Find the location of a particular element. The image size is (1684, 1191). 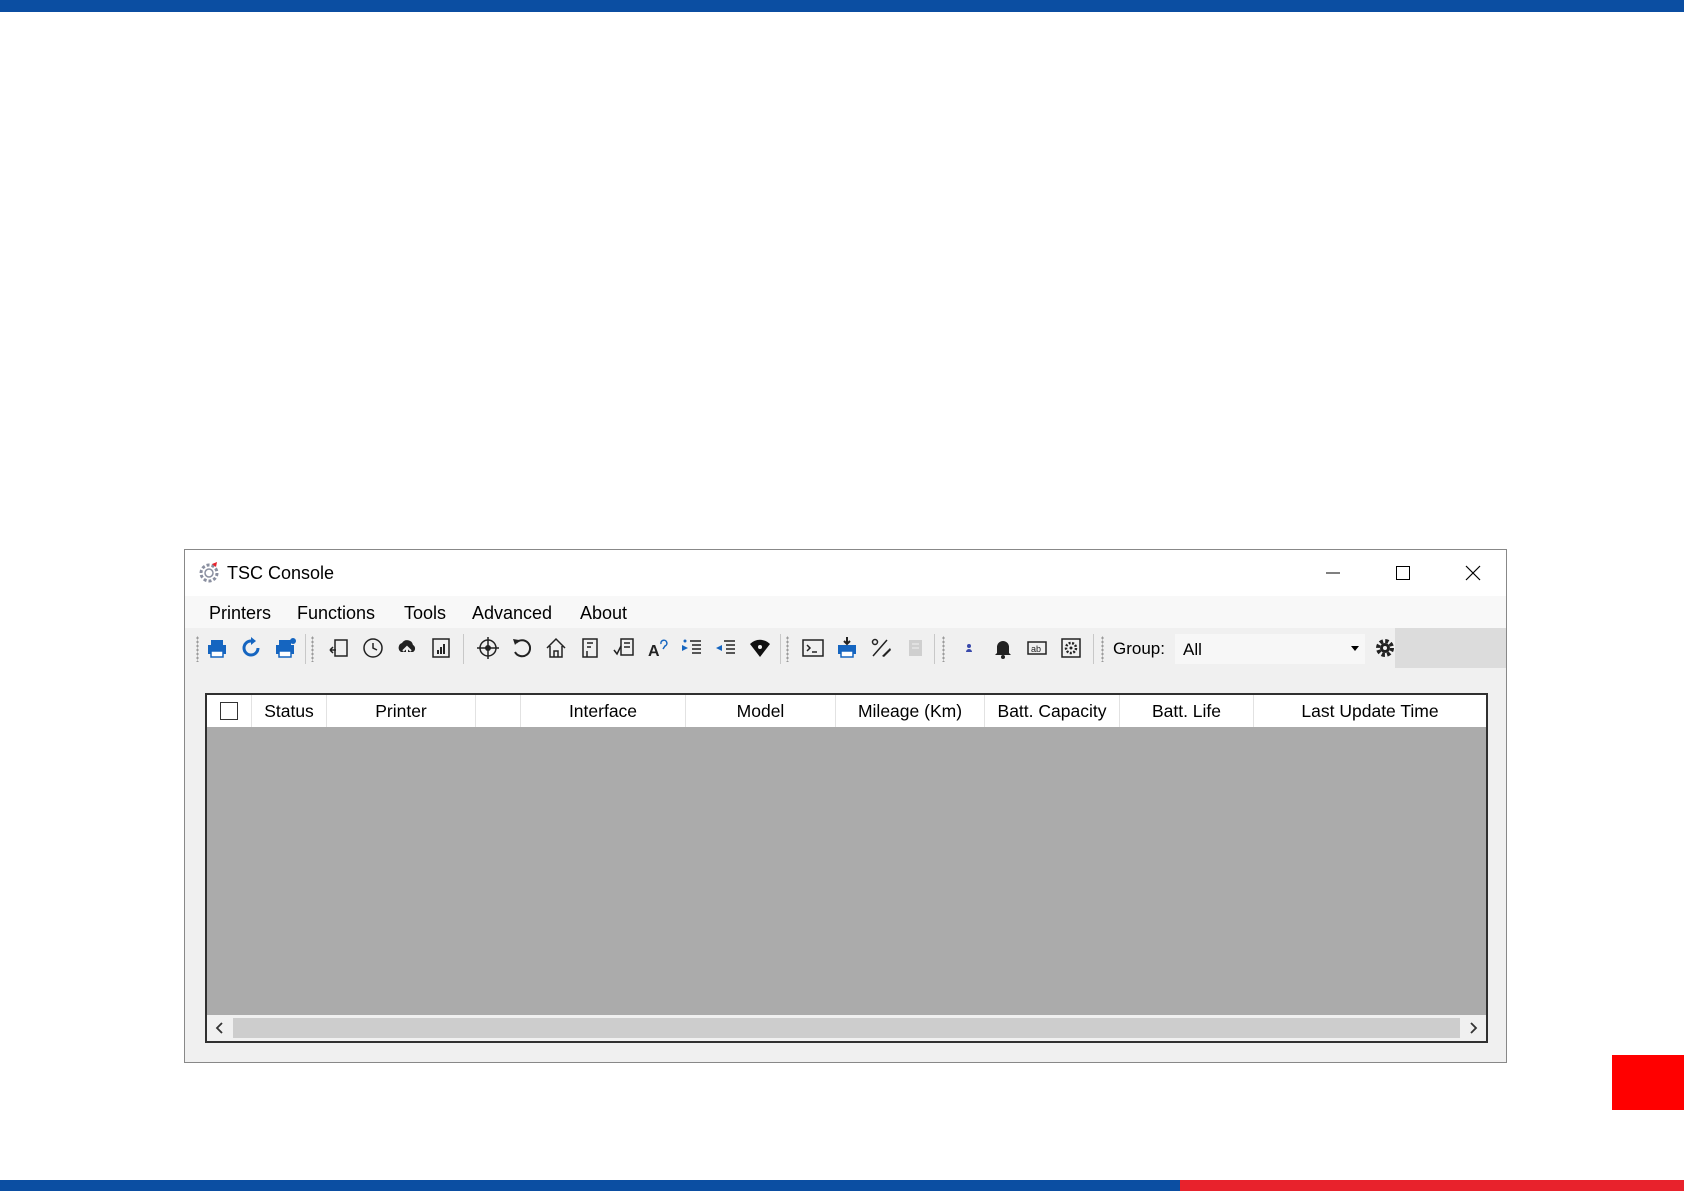

wifi-button is located at coordinates (760, 648).